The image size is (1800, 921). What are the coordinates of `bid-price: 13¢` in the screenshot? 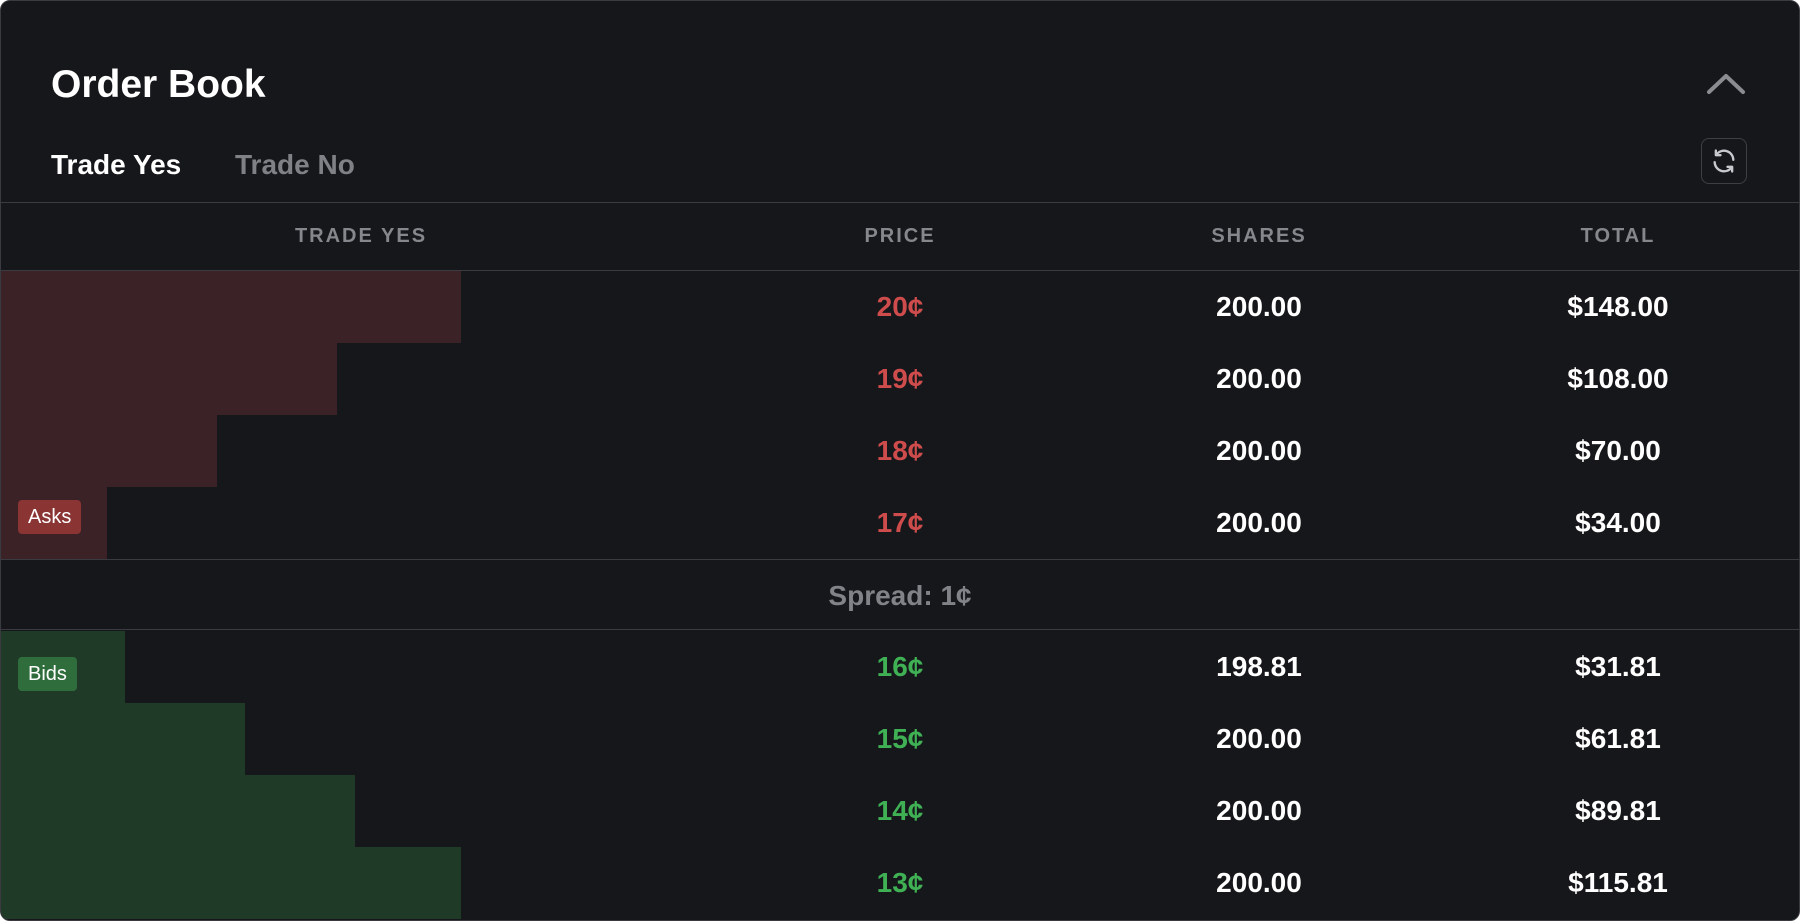 It's located at (900, 882).